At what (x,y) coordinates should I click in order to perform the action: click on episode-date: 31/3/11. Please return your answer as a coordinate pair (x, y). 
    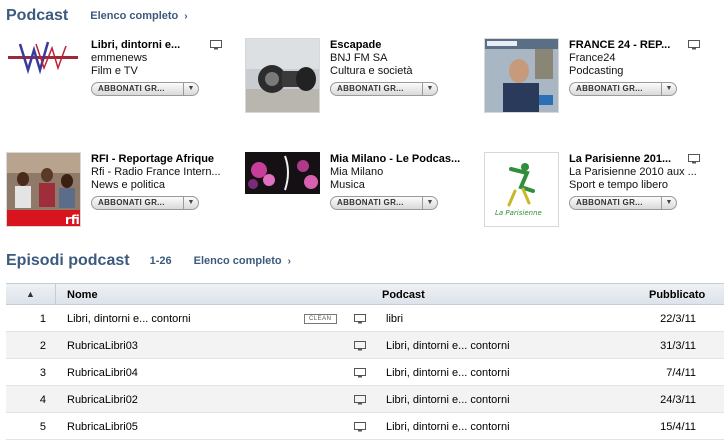
    Looking at the image, I should click on (678, 346).